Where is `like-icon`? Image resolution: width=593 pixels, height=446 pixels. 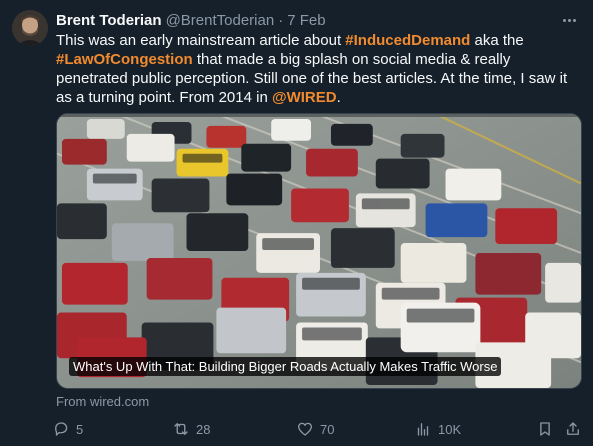 like-icon is located at coordinates (305, 429).